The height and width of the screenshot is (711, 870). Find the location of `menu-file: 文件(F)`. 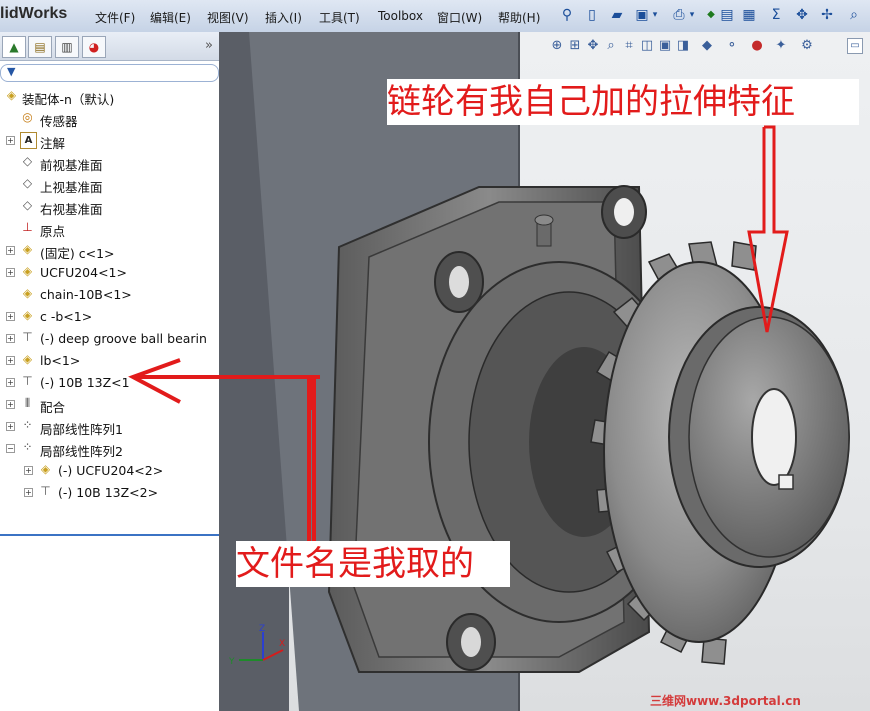

menu-file: 文件(F) is located at coordinates (115, 17).